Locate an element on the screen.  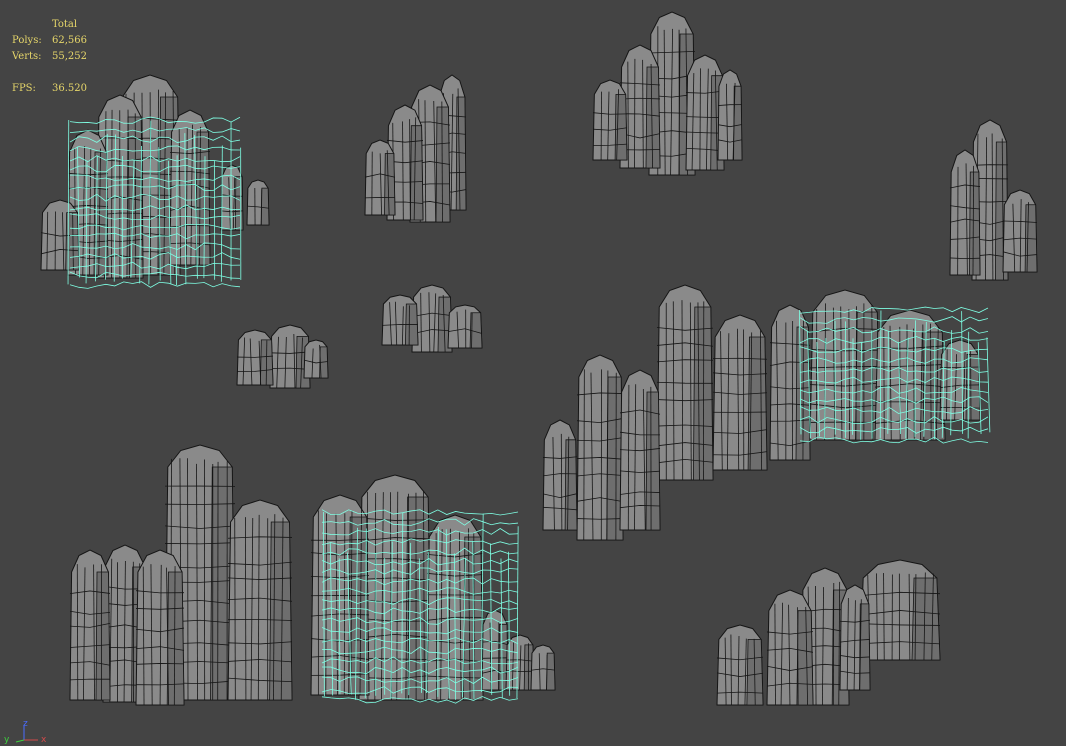
axis-y-line is located at coordinates (20, 741).